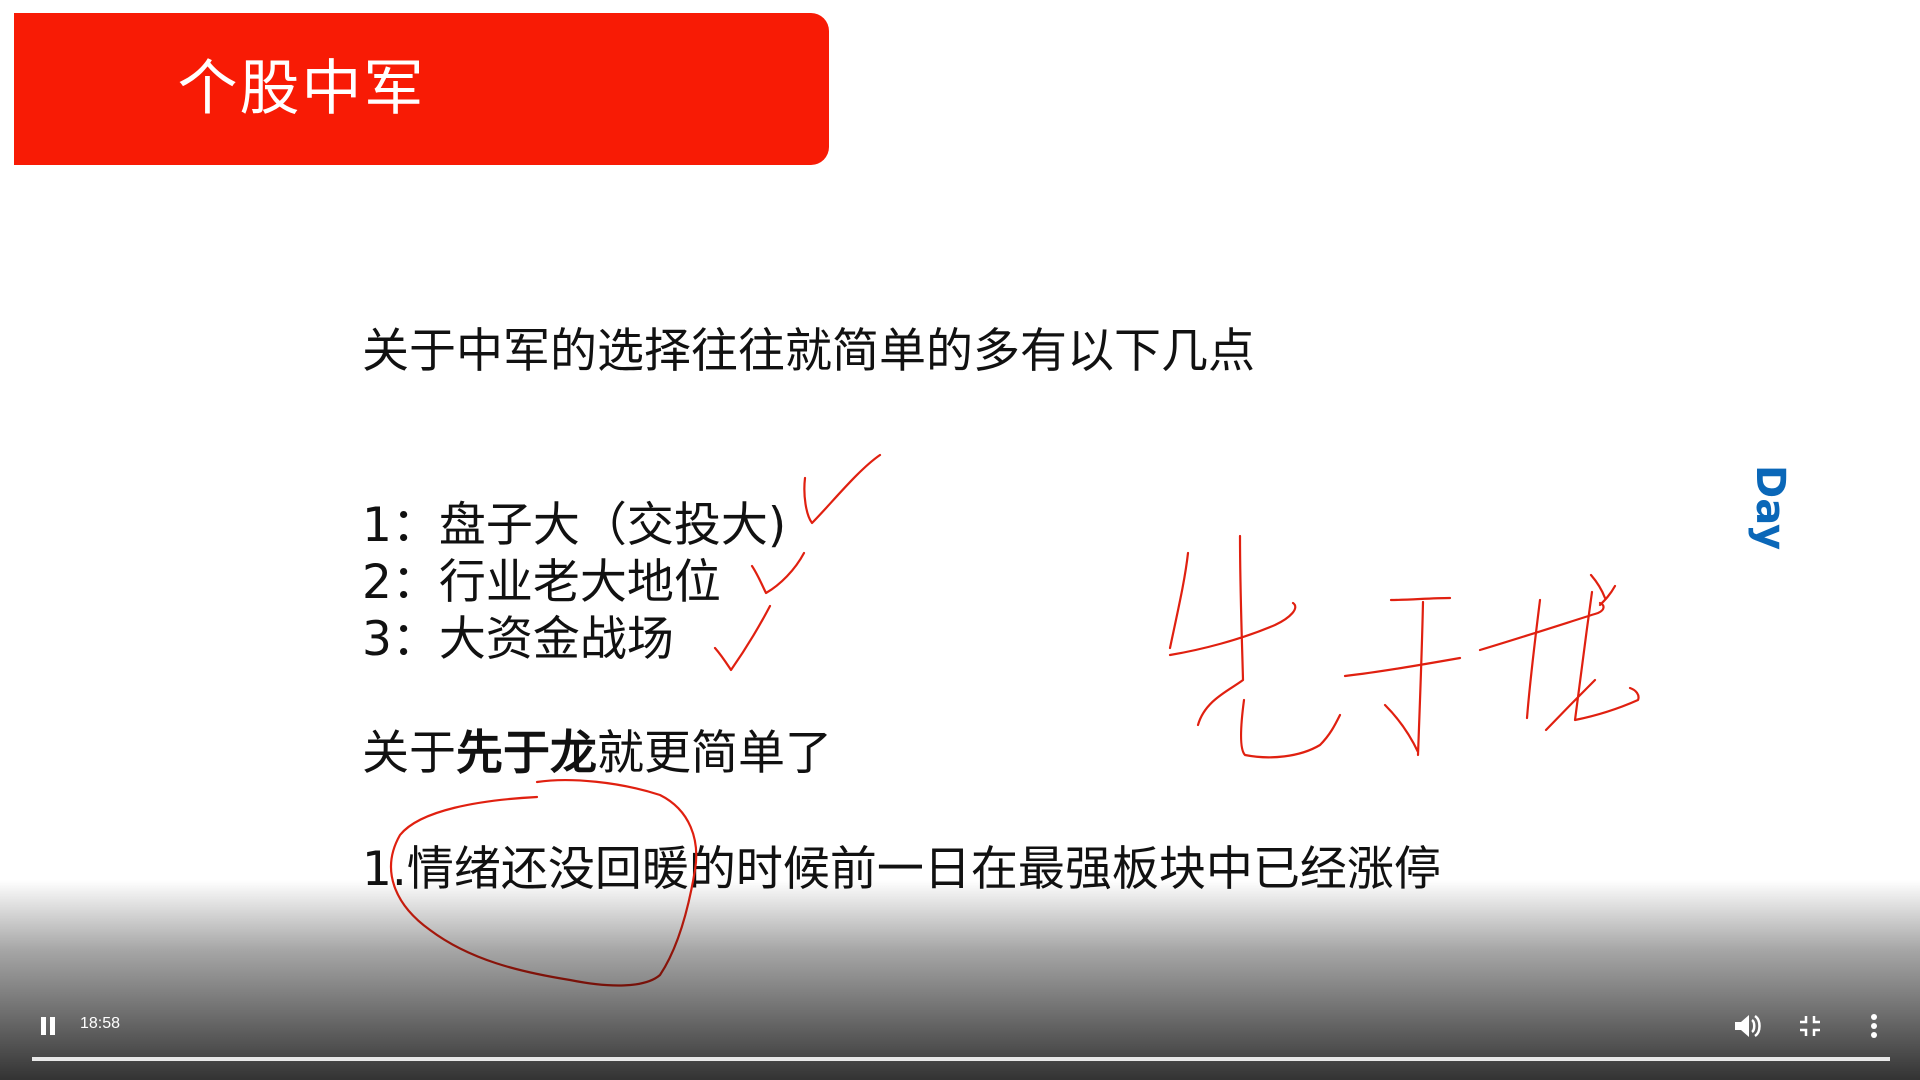 The height and width of the screenshot is (1080, 1920). Describe the element at coordinates (1770, 508) in the screenshot. I see `day-label: Day` at that location.